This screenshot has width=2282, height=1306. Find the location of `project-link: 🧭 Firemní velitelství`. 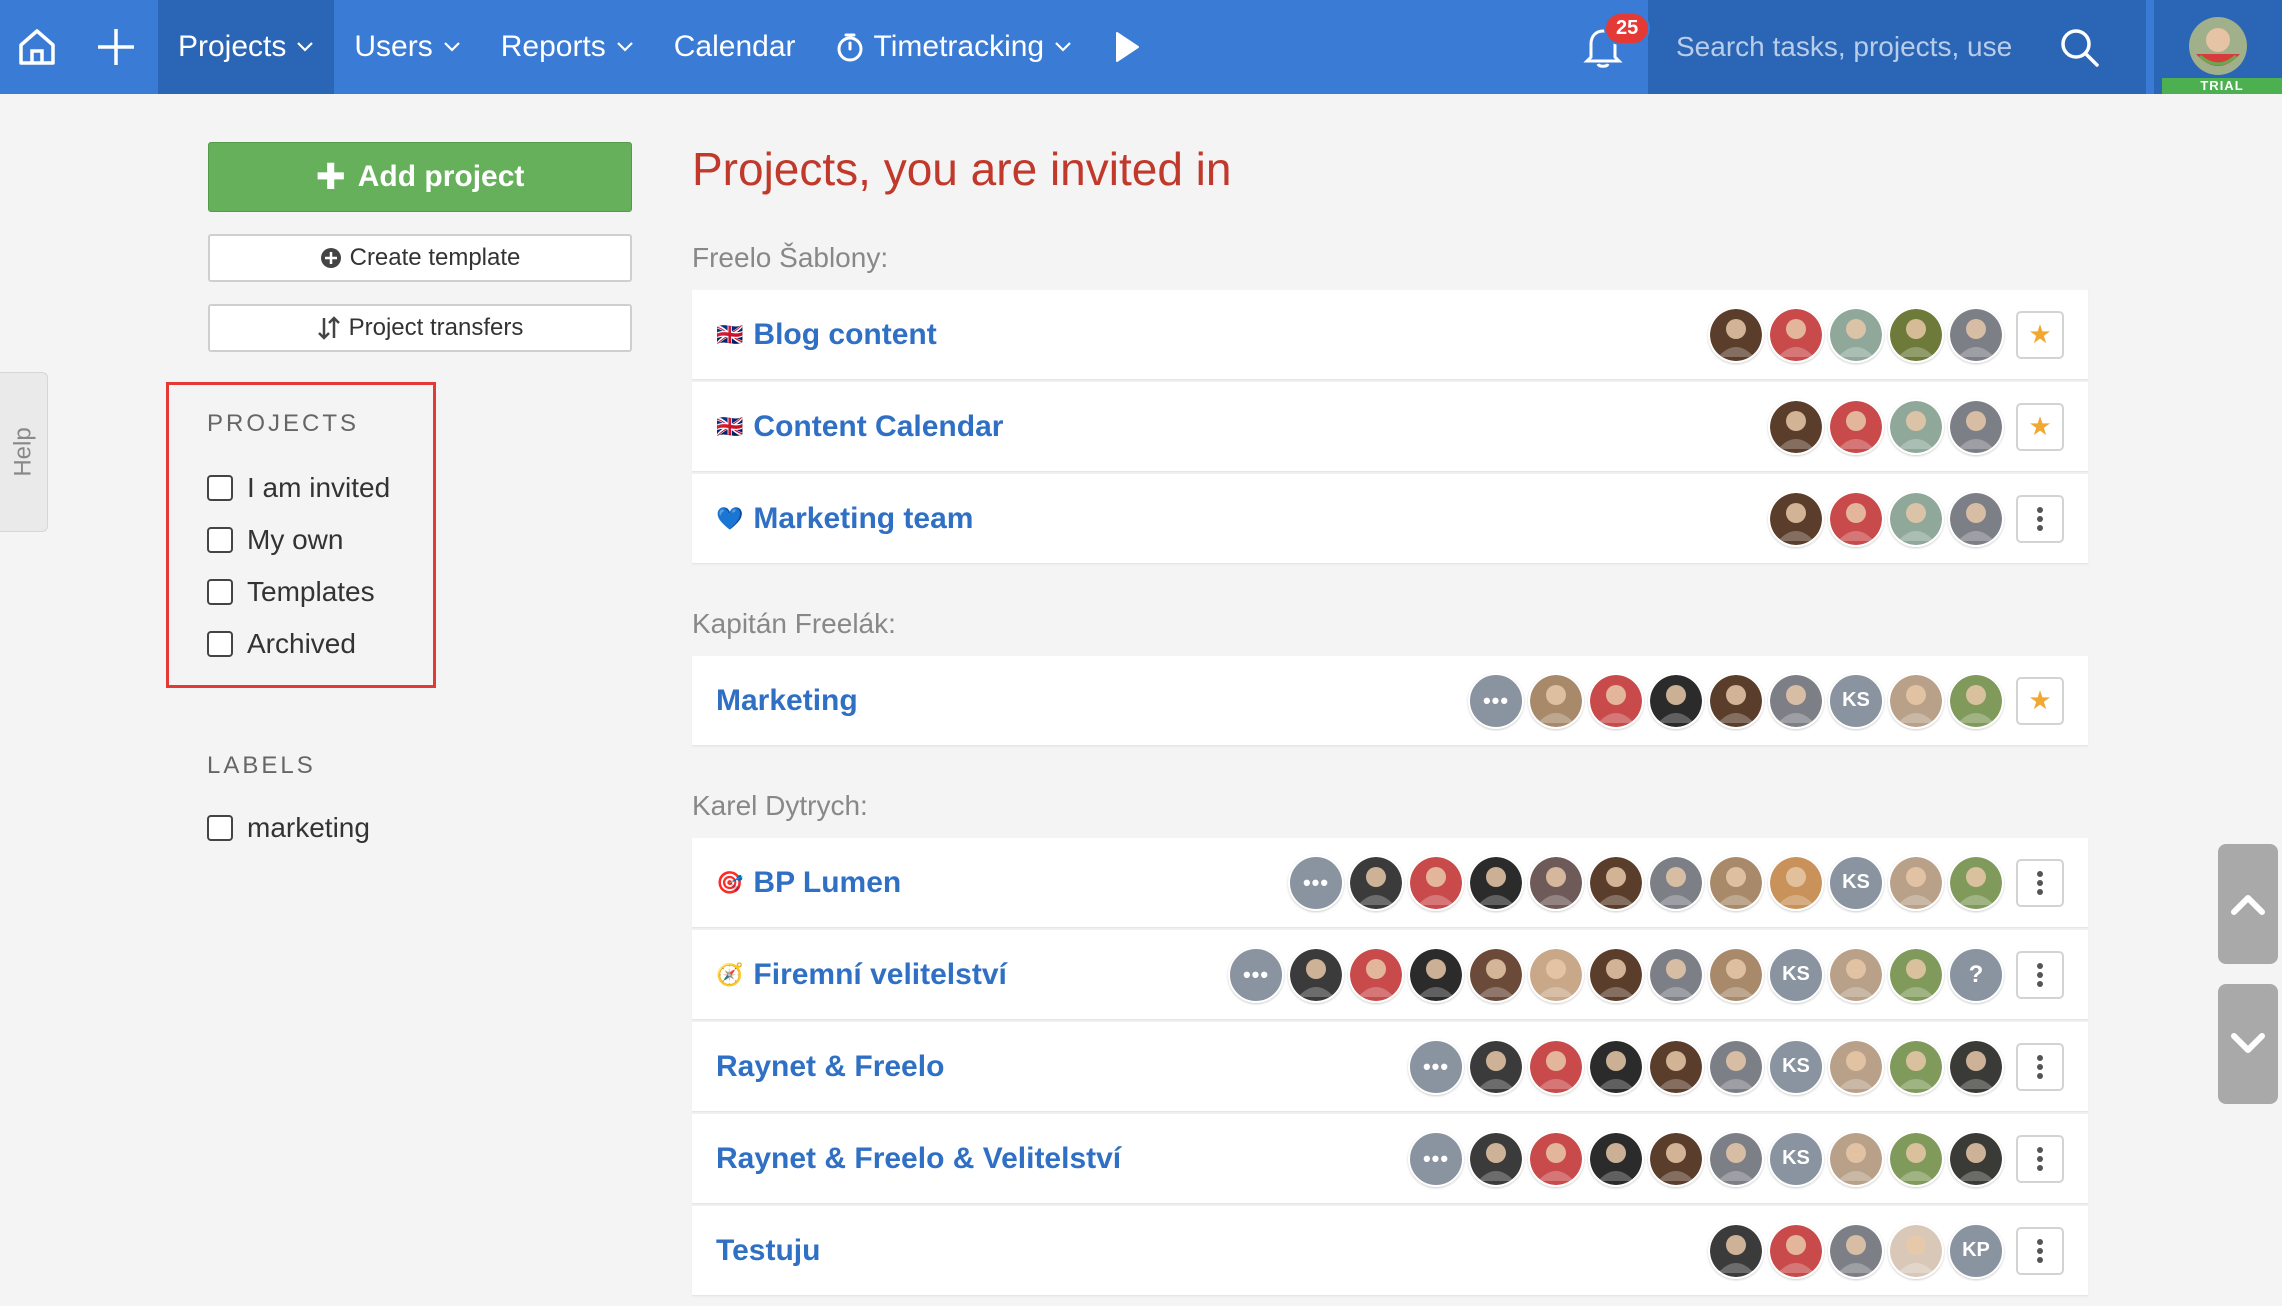

project-link: 🧭 Firemní velitelství is located at coordinates (861, 975).